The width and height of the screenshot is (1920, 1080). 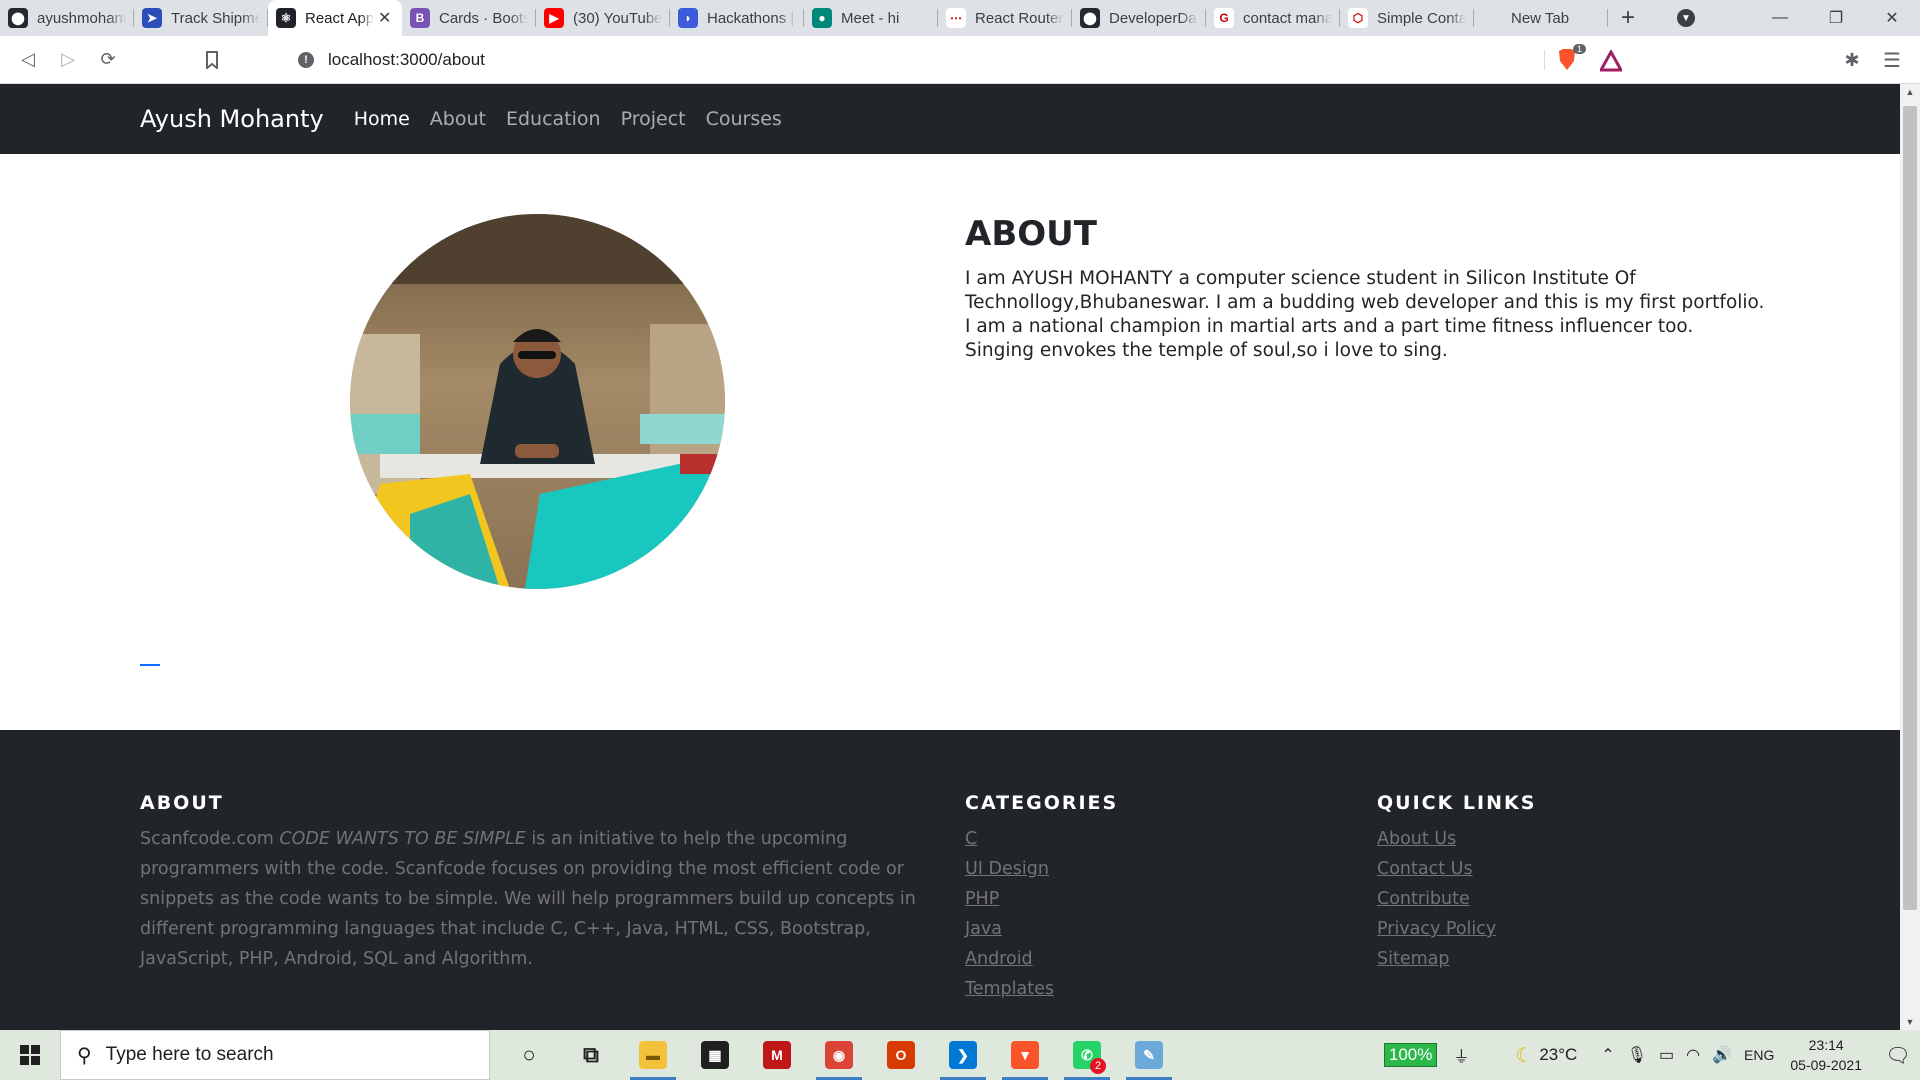 I want to click on chevron-up-icon: ⌃, so click(x=1607, y=1055).